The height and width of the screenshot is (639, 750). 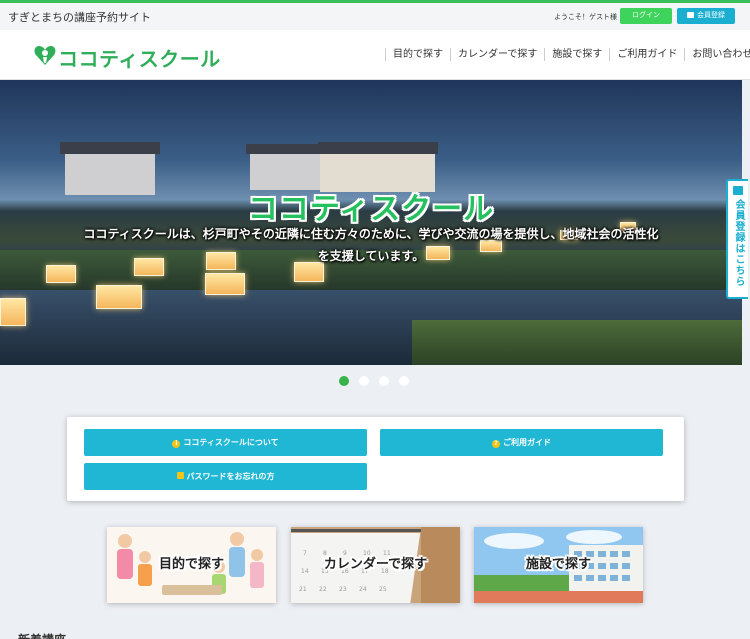 I want to click on category-facility-label: 施設で探す, so click(x=558, y=564).